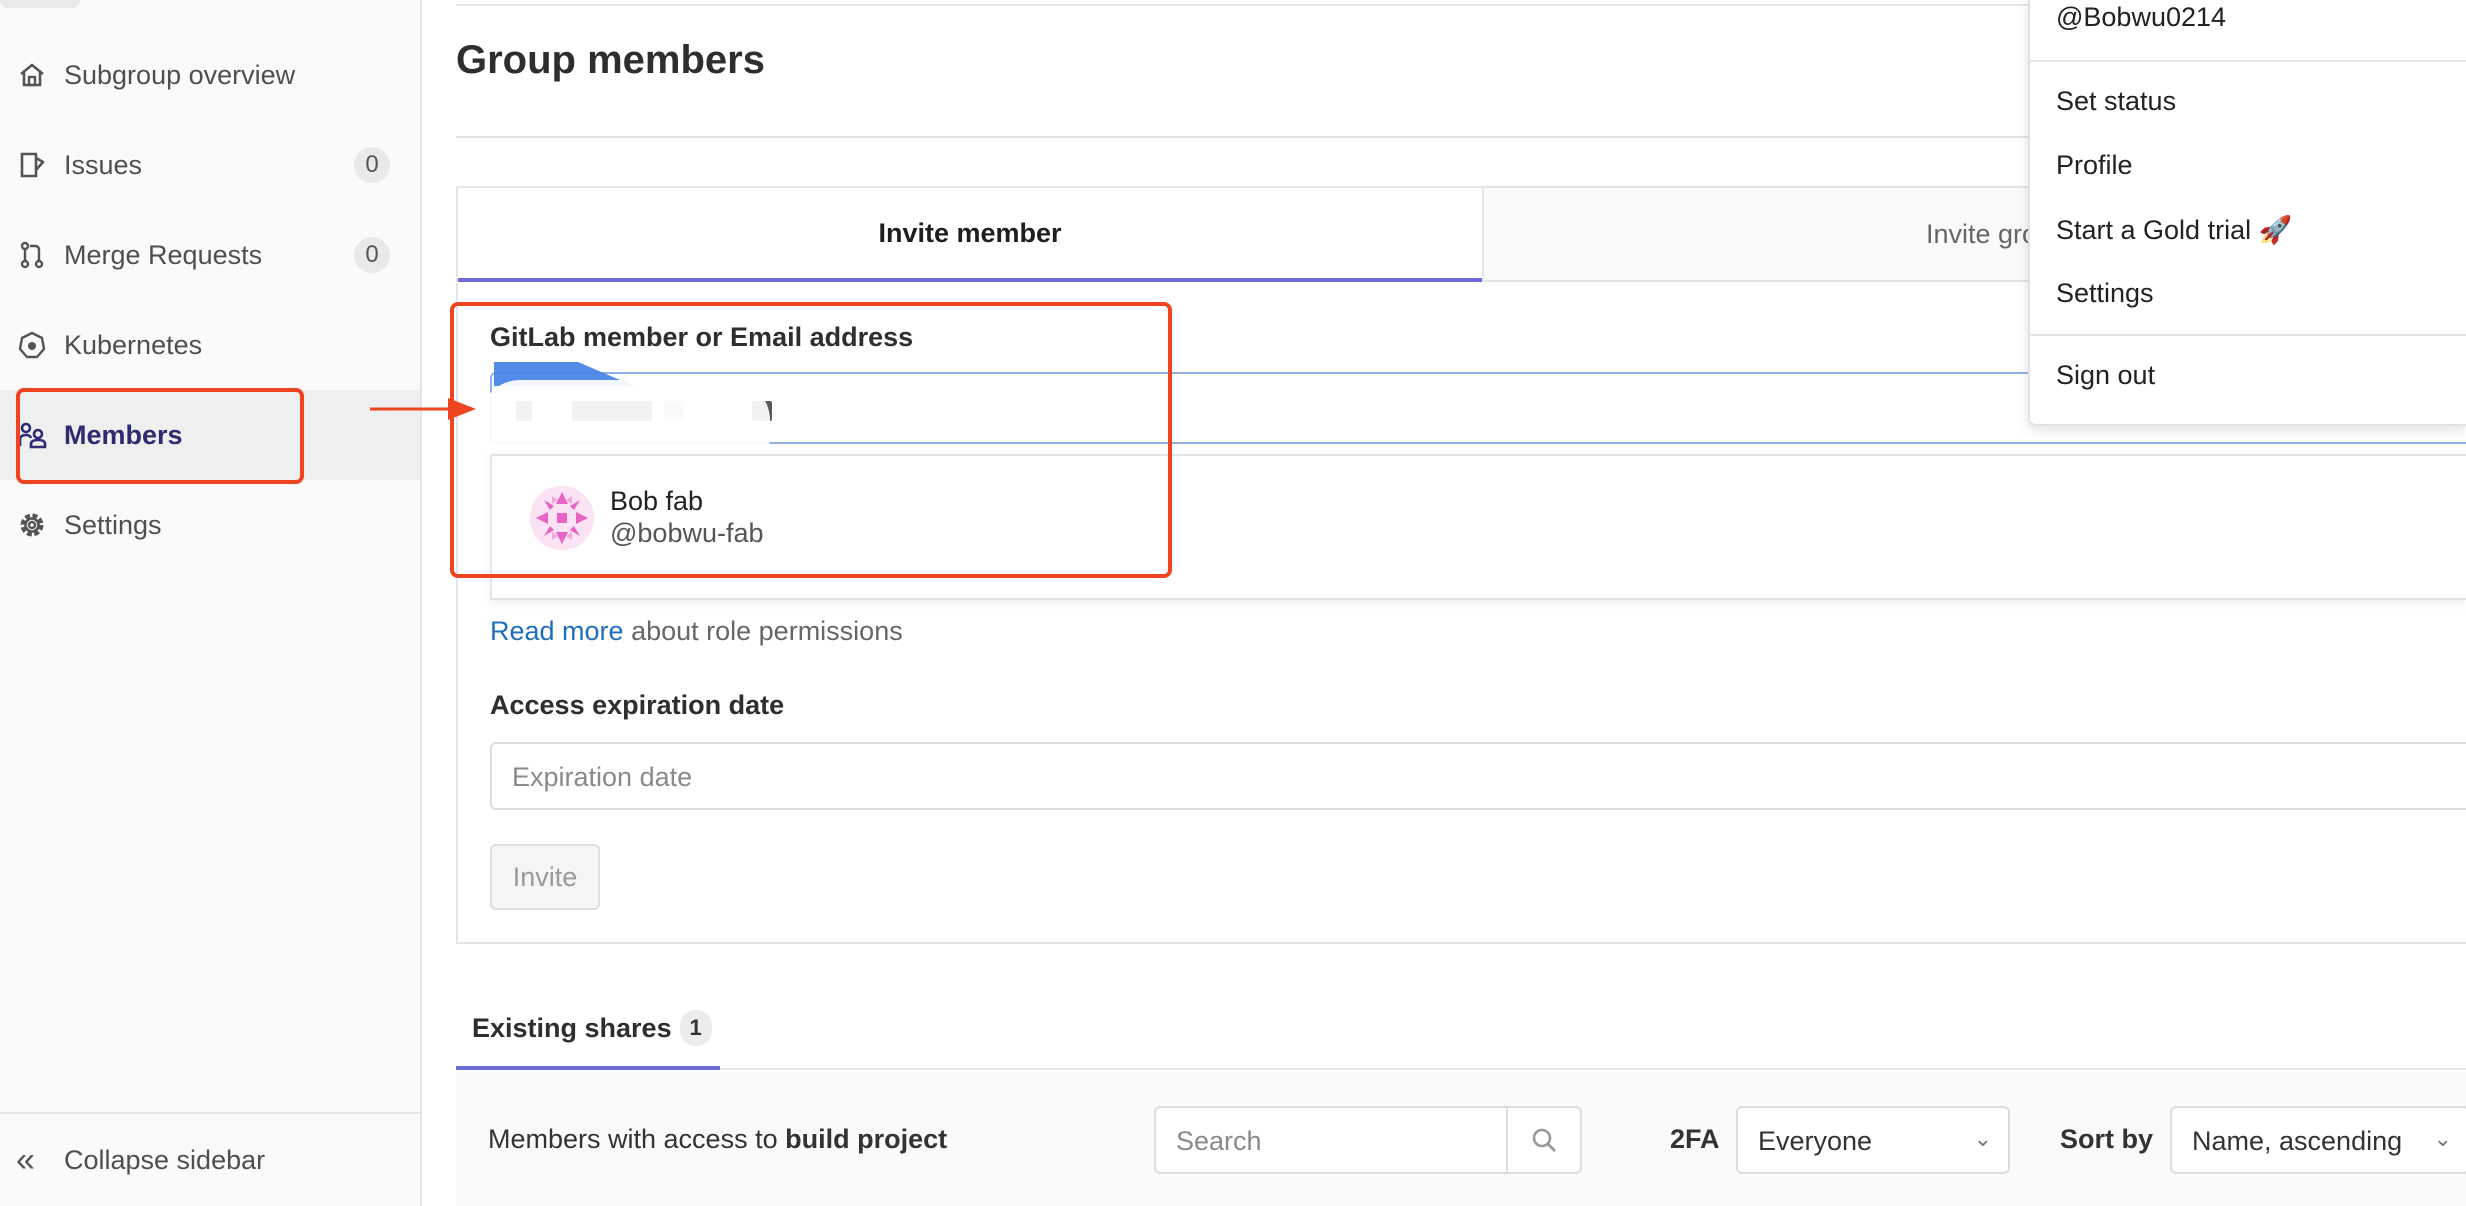  What do you see at coordinates (32, 165) in the screenshot?
I see `issues-icon` at bounding box center [32, 165].